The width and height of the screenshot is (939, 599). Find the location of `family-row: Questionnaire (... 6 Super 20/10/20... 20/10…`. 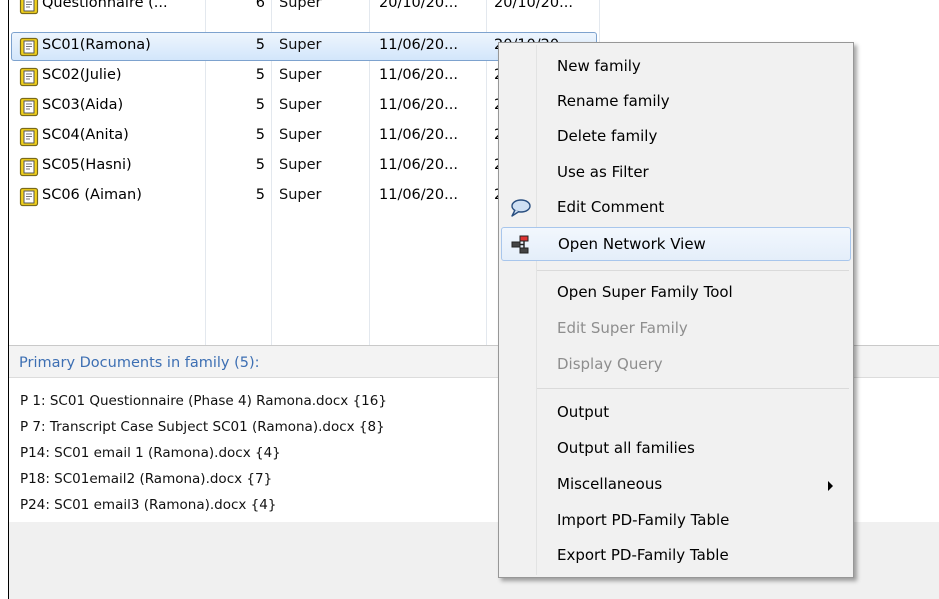

family-row: Questionnaire (... 6 Super 20/10/20... 20/10… is located at coordinates (309, 10).